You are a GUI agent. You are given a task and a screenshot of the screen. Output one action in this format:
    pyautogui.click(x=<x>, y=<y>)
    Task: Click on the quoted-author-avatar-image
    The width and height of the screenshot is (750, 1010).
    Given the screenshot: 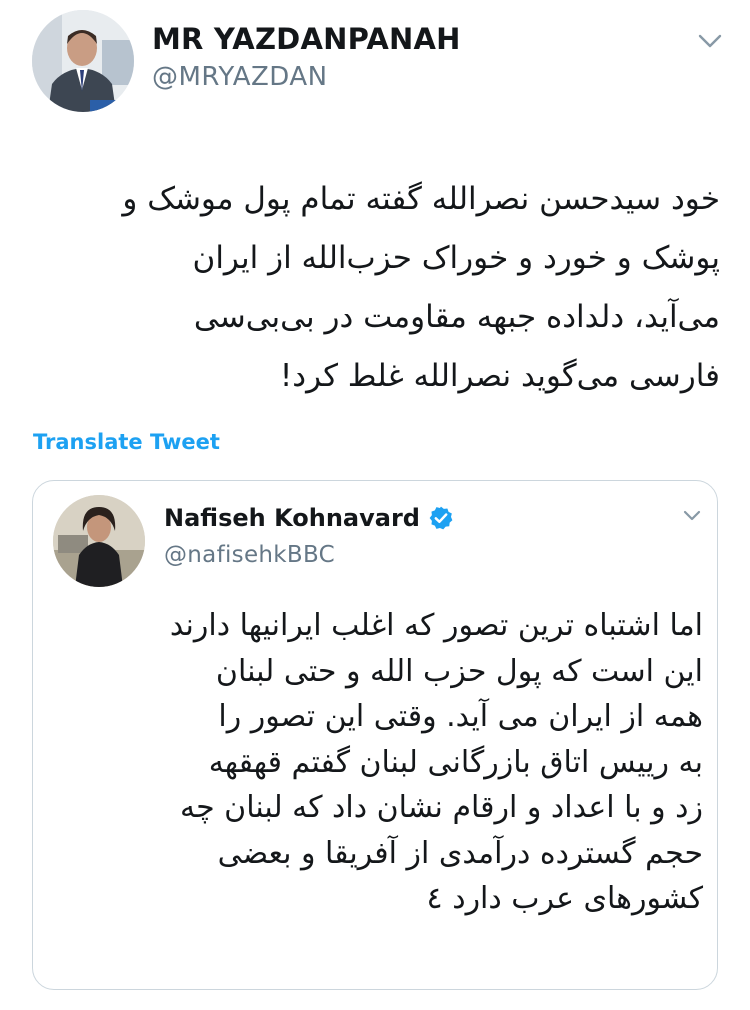 What is the action you would take?
    pyautogui.click(x=99, y=541)
    